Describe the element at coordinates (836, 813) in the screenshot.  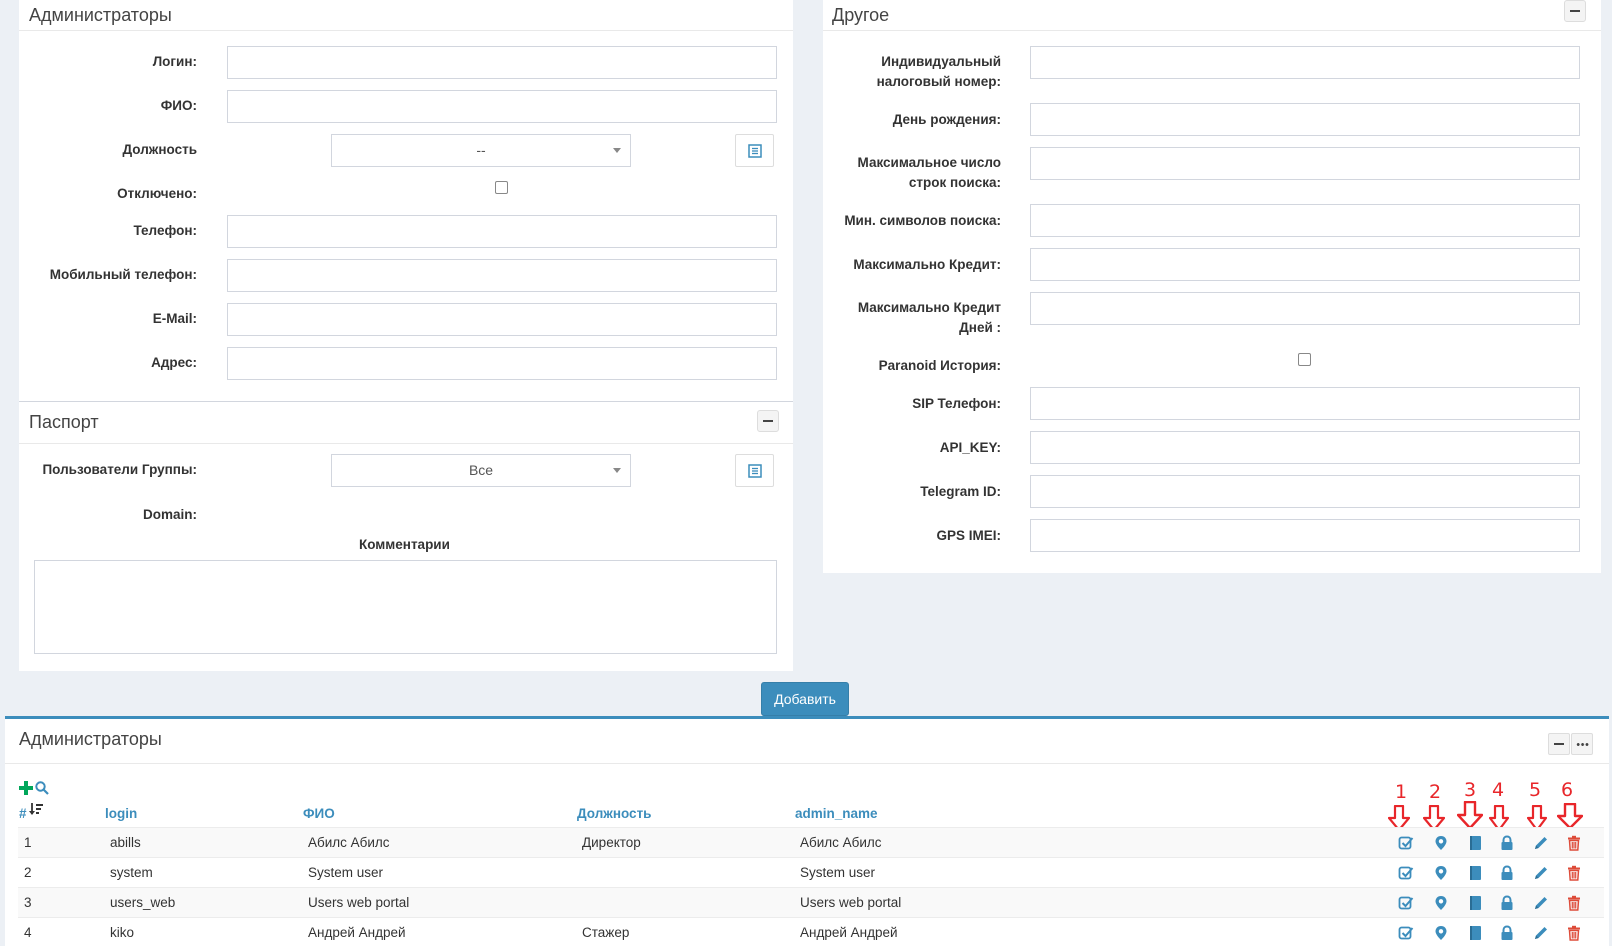
I see `column-header-admin-name: admin_name` at that location.